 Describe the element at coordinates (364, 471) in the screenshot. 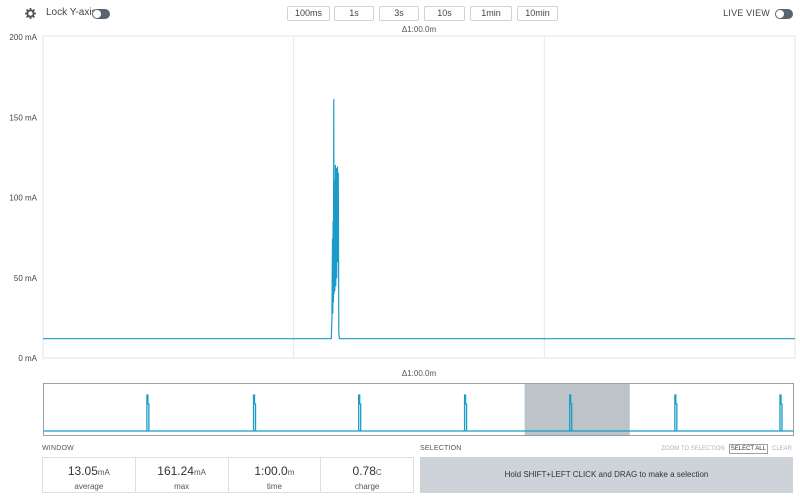

I see `stat-value: 0.78` at that location.